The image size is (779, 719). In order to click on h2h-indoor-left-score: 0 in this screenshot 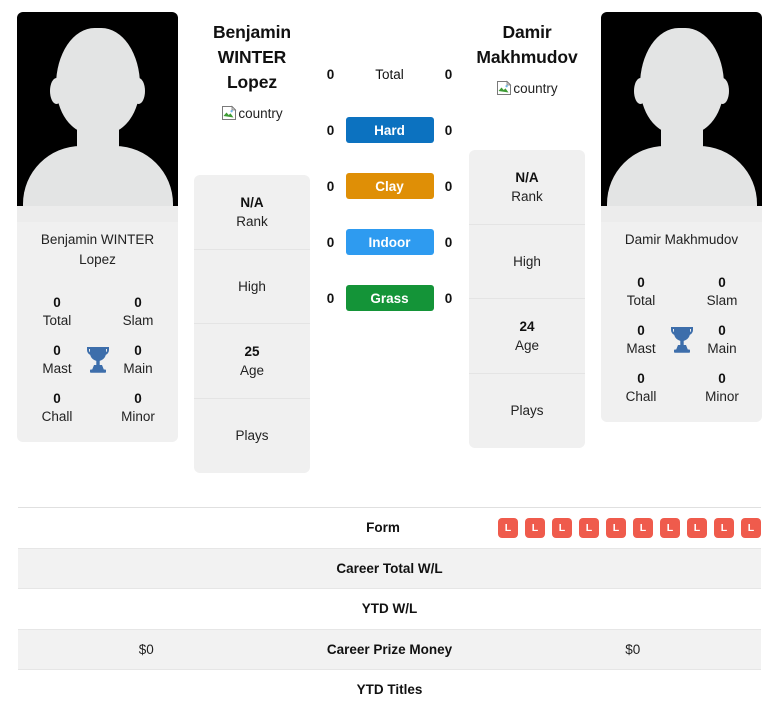, I will do `click(330, 242)`.